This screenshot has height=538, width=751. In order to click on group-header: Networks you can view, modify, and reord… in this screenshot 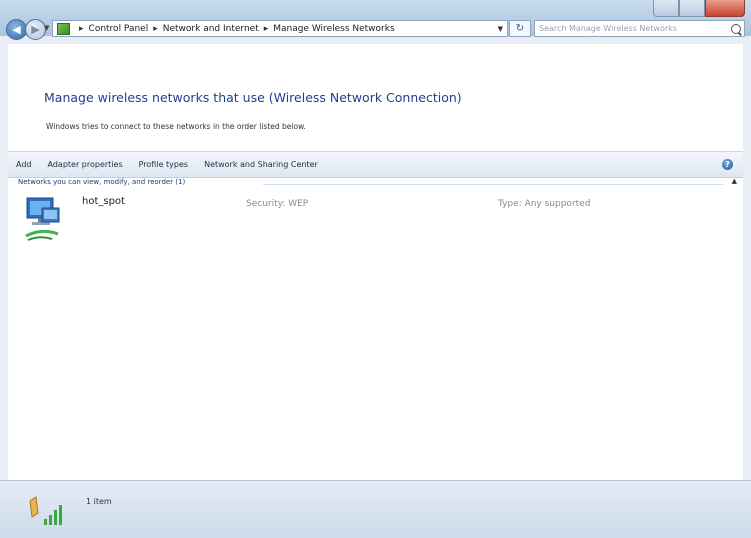, I will do `click(375, 183)`.